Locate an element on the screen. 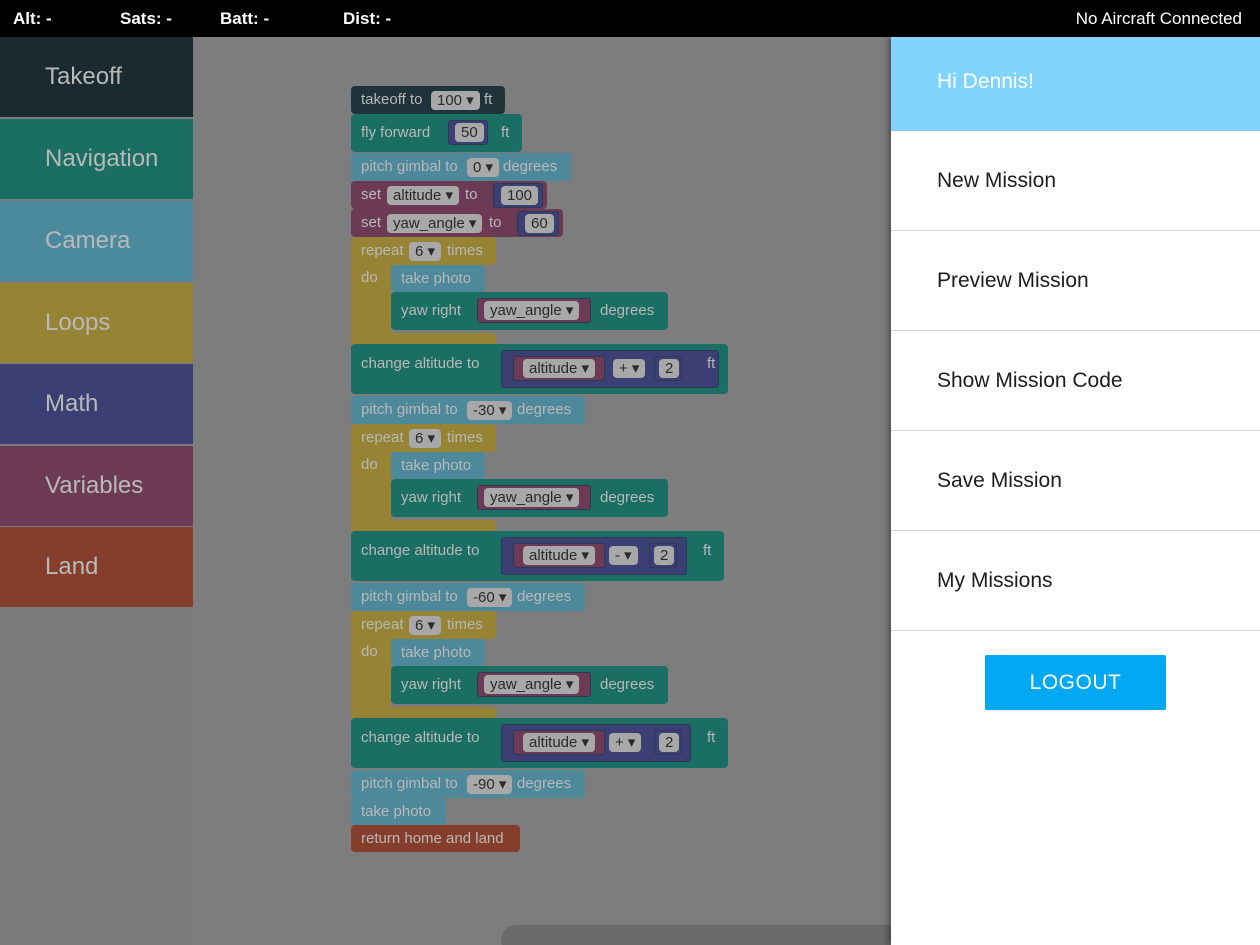 The image size is (1260, 945). change-altitude-block: change altitude to altitude ▾ - ▾ 2 ft is located at coordinates (537, 556).